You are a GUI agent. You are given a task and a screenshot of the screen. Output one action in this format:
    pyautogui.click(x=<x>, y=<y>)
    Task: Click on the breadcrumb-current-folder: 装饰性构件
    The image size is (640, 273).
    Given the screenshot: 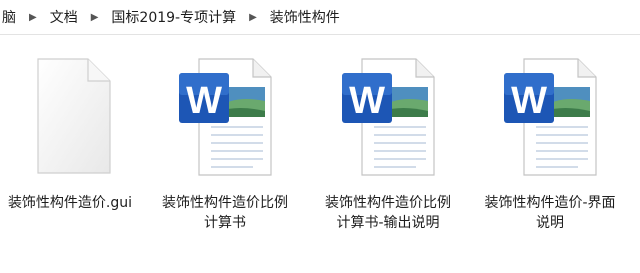 What is the action you would take?
    pyautogui.click(x=305, y=17)
    